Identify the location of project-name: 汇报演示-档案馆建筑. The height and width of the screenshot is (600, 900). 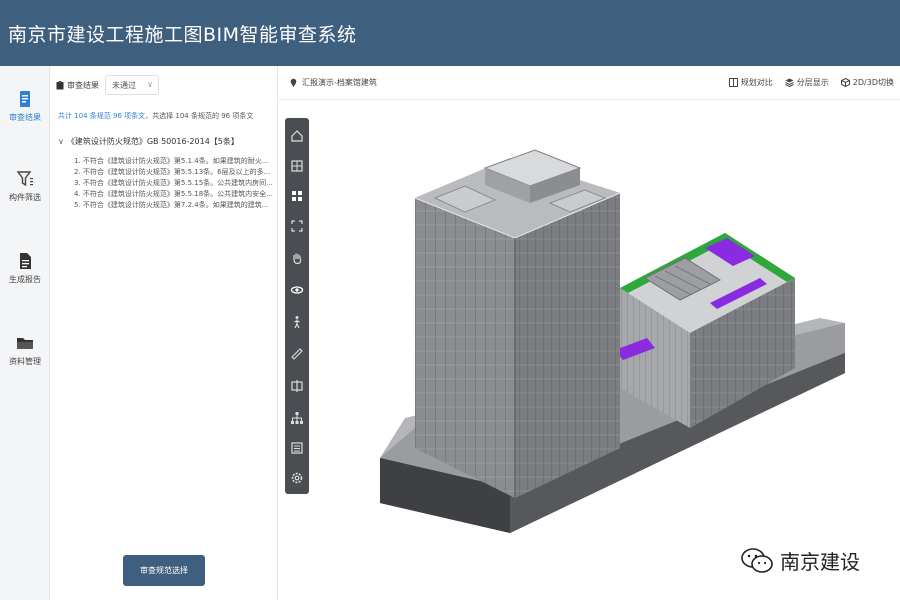
(339, 82).